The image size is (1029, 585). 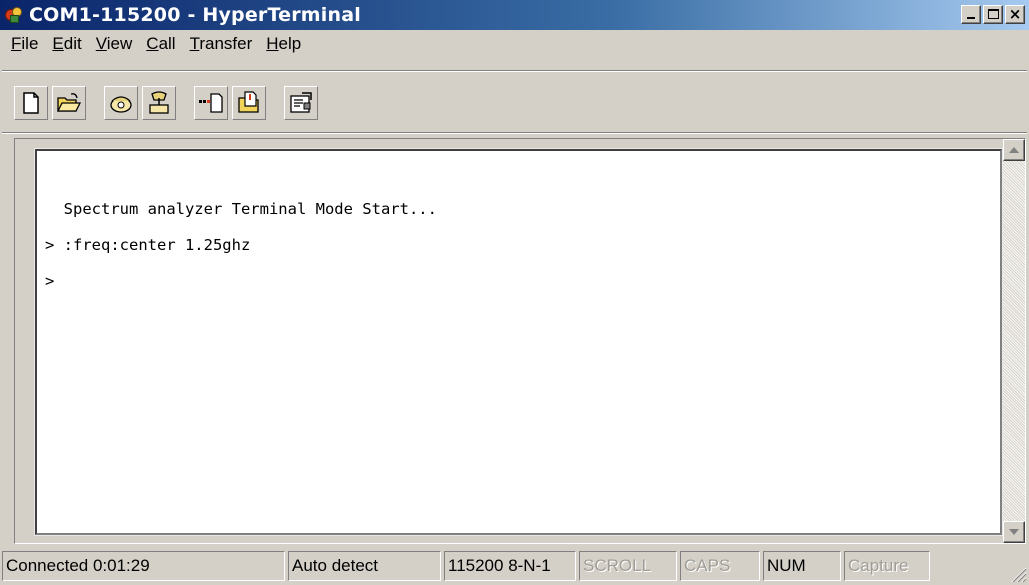 I want to click on send-icon, so click(x=211, y=103).